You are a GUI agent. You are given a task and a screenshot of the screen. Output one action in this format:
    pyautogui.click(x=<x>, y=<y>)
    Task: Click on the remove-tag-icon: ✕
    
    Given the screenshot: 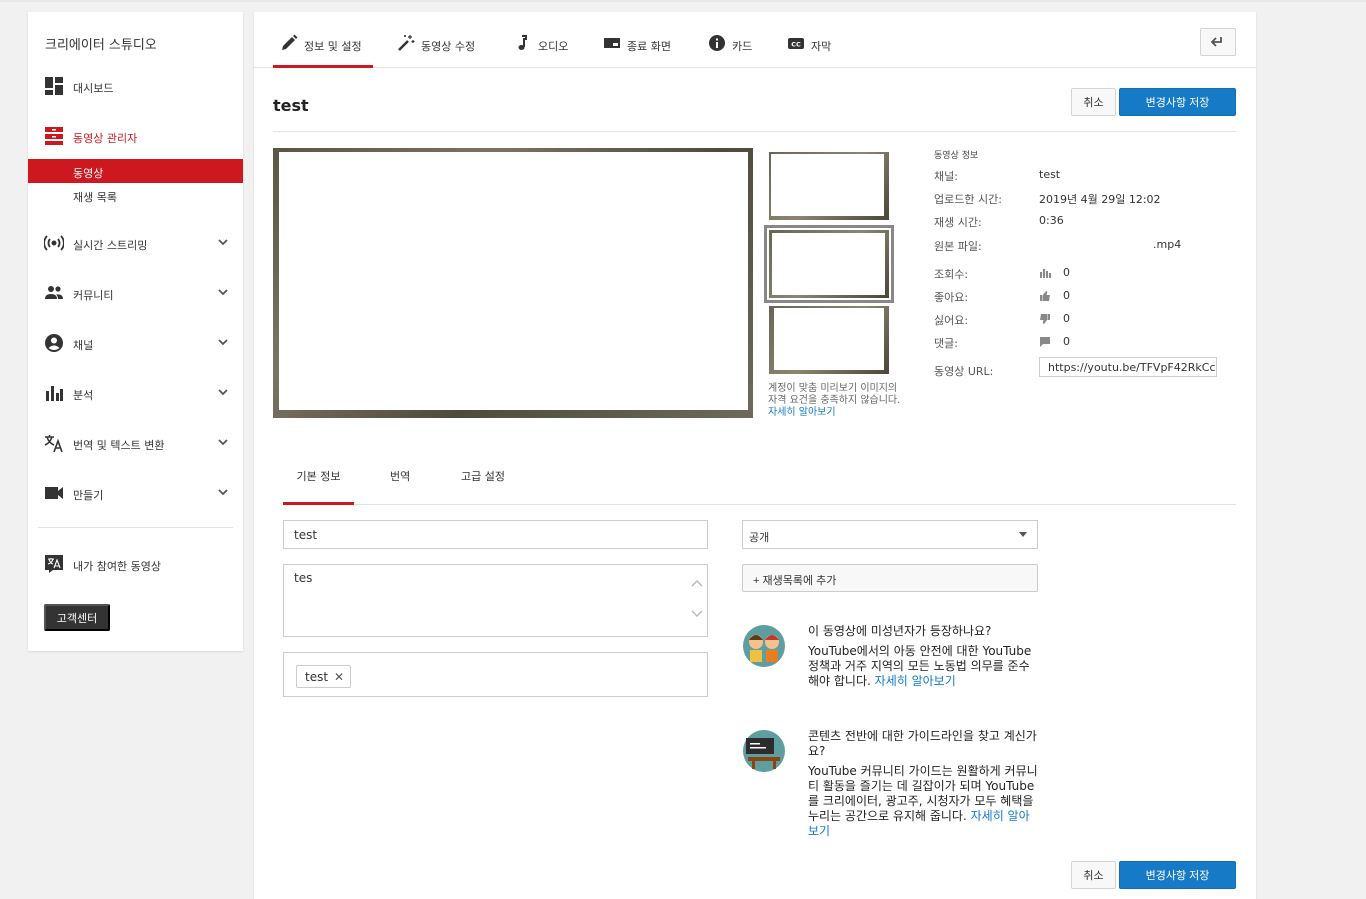 What is the action you would take?
    pyautogui.click(x=339, y=677)
    